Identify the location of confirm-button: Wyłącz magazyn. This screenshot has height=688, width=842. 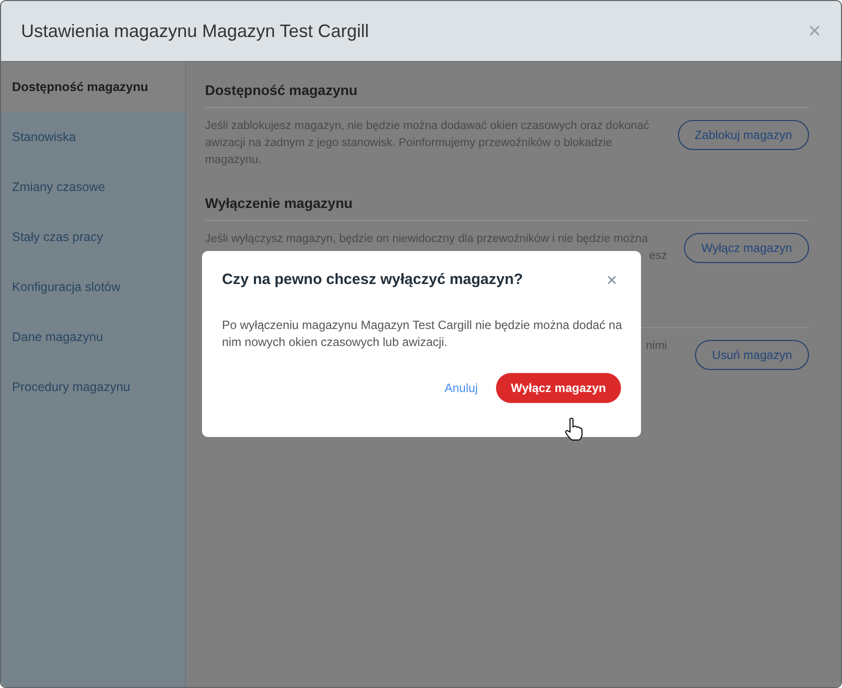
(558, 387).